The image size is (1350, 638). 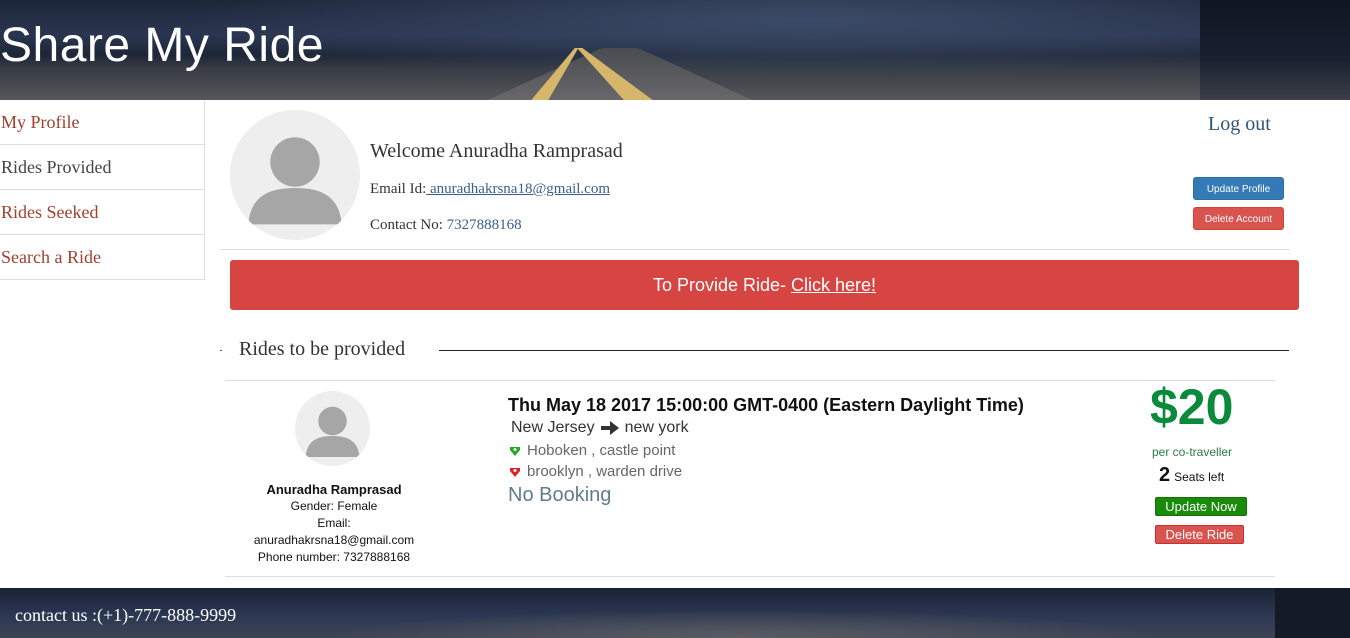 I want to click on owner-avatar-icon, so click(x=332, y=428).